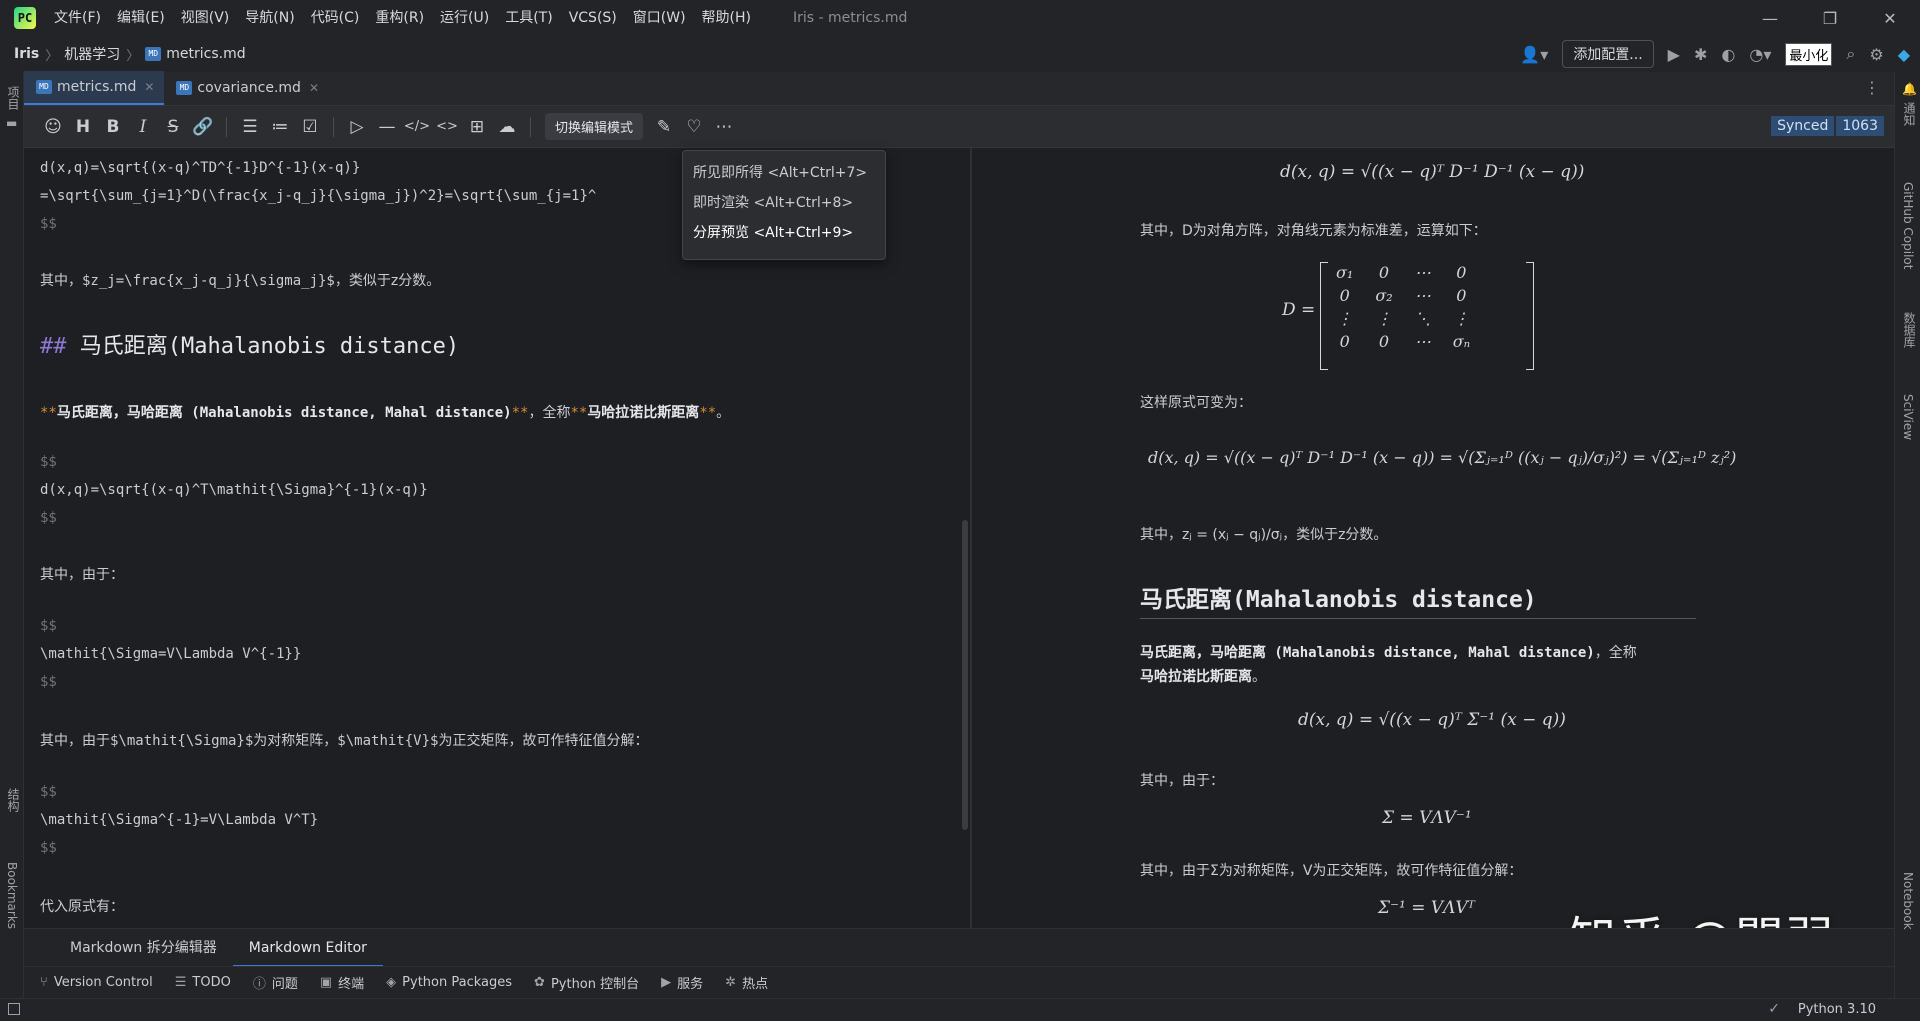  What do you see at coordinates (1770, 18) in the screenshot?
I see `minimize-button: —` at bounding box center [1770, 18].